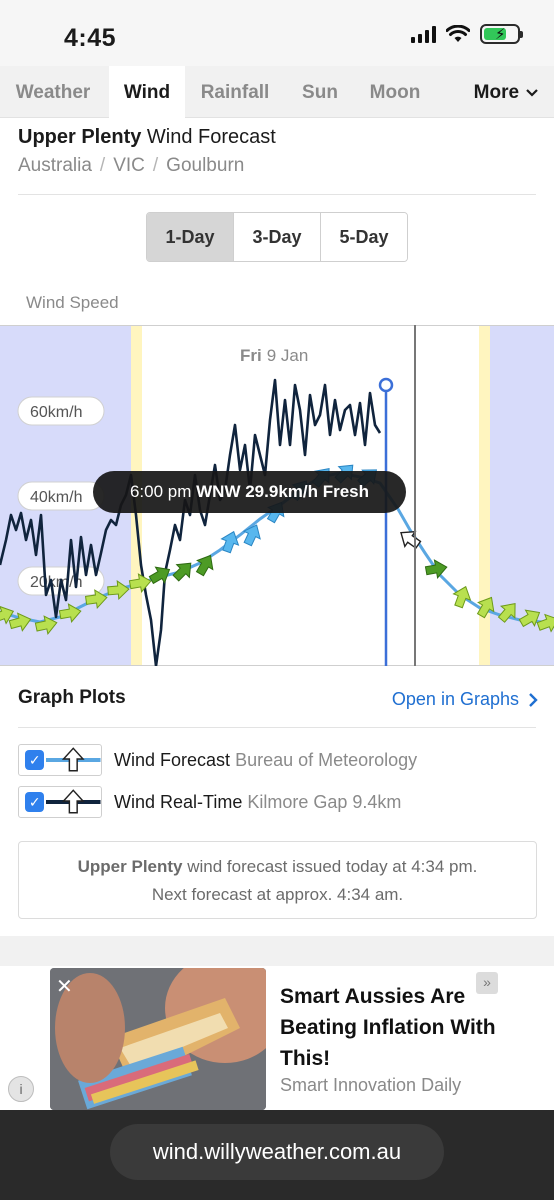 This screenshot has height=1200, width=554. Describe the element at coordinates (72, 302) in the screenshot. I see `chart-label: Wind Speed` at that location.